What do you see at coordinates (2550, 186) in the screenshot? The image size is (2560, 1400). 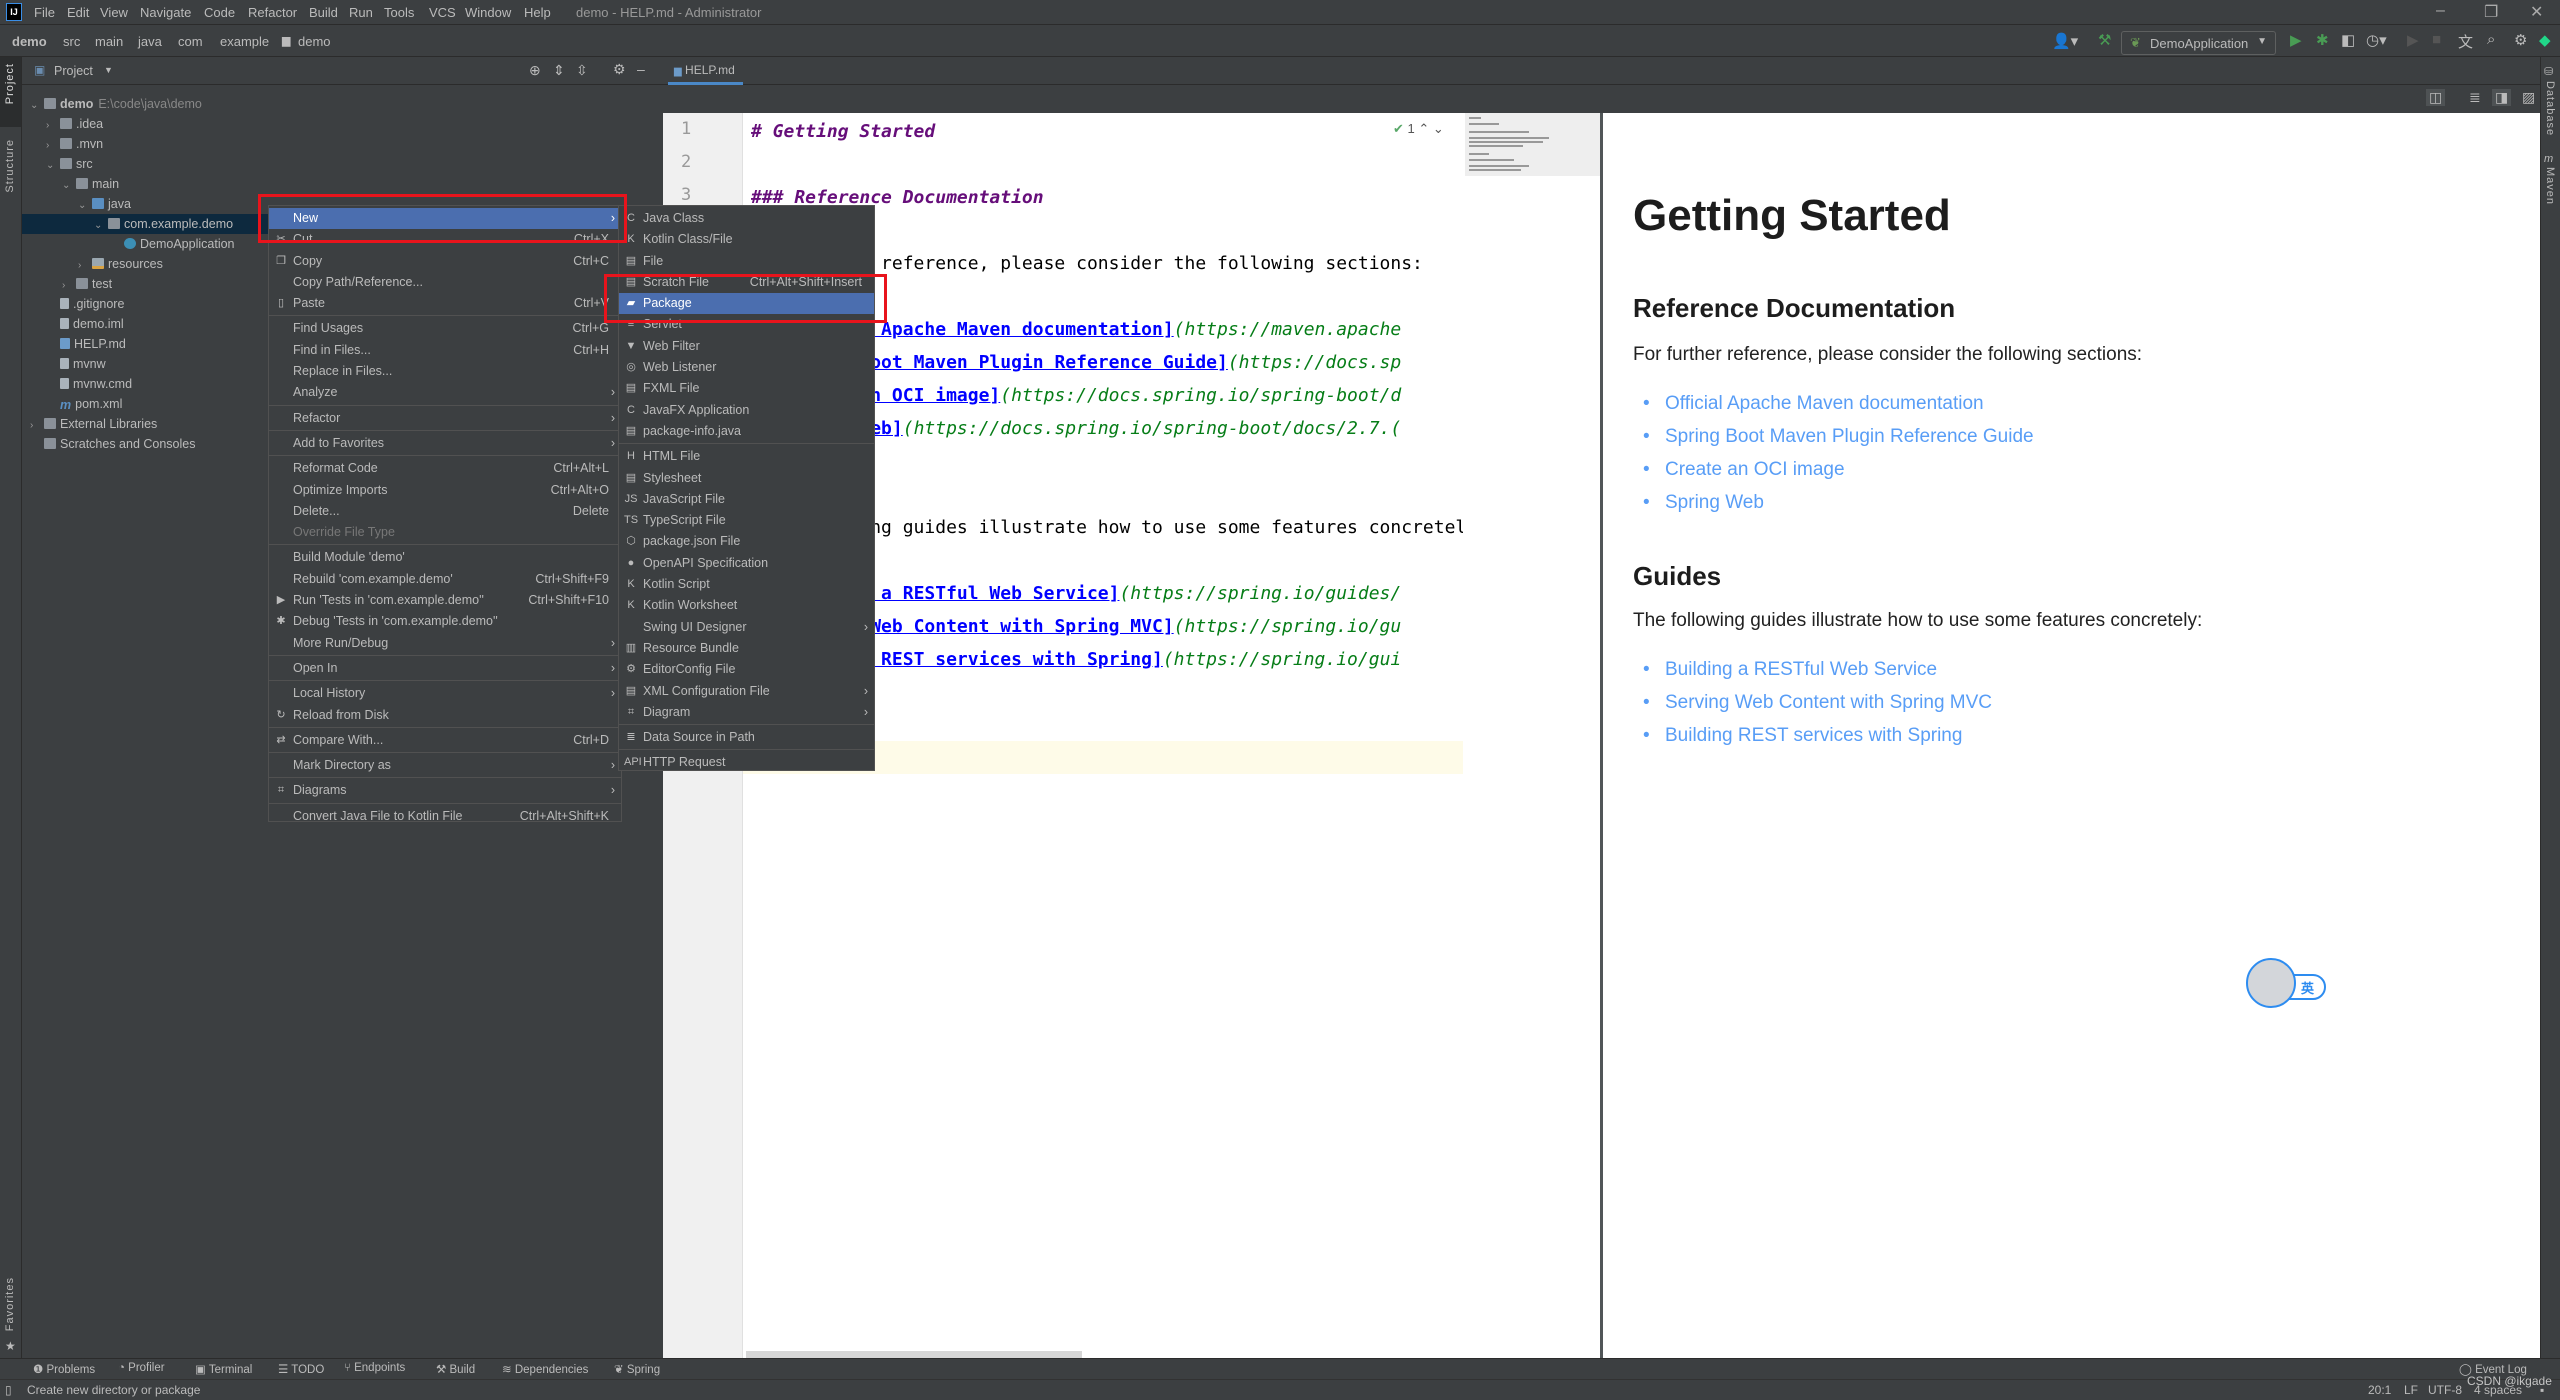 I see `maven-tool-button: Maven` at bounding box center [2550, 186].